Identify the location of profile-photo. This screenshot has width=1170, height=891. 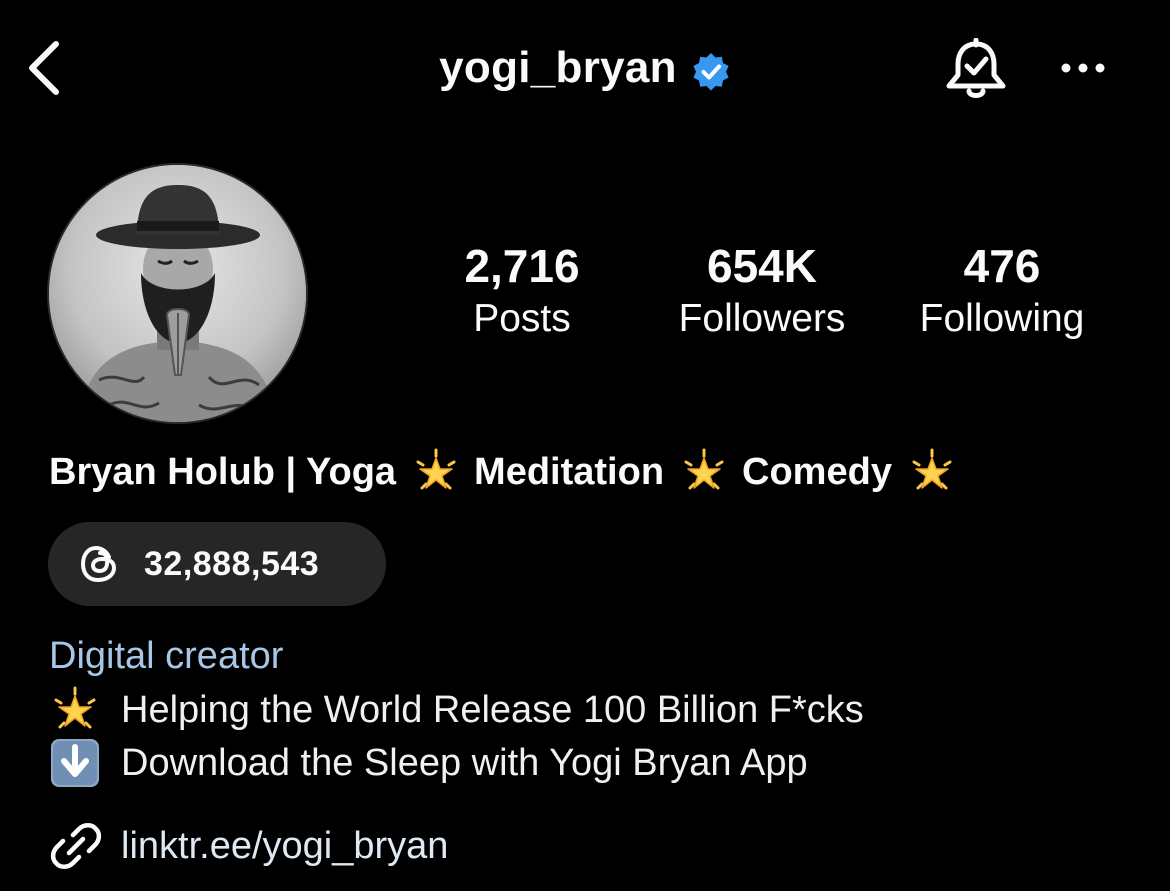
(177, 293).